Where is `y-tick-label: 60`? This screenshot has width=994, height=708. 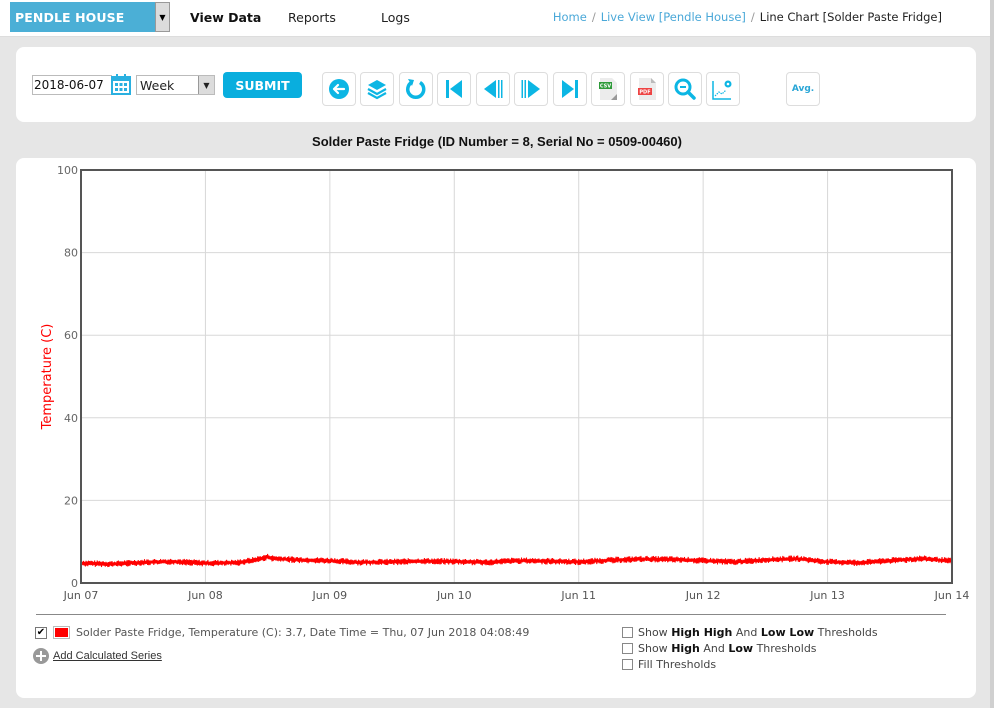 y-tick-label: 60 is located at coordinates (71, 335).